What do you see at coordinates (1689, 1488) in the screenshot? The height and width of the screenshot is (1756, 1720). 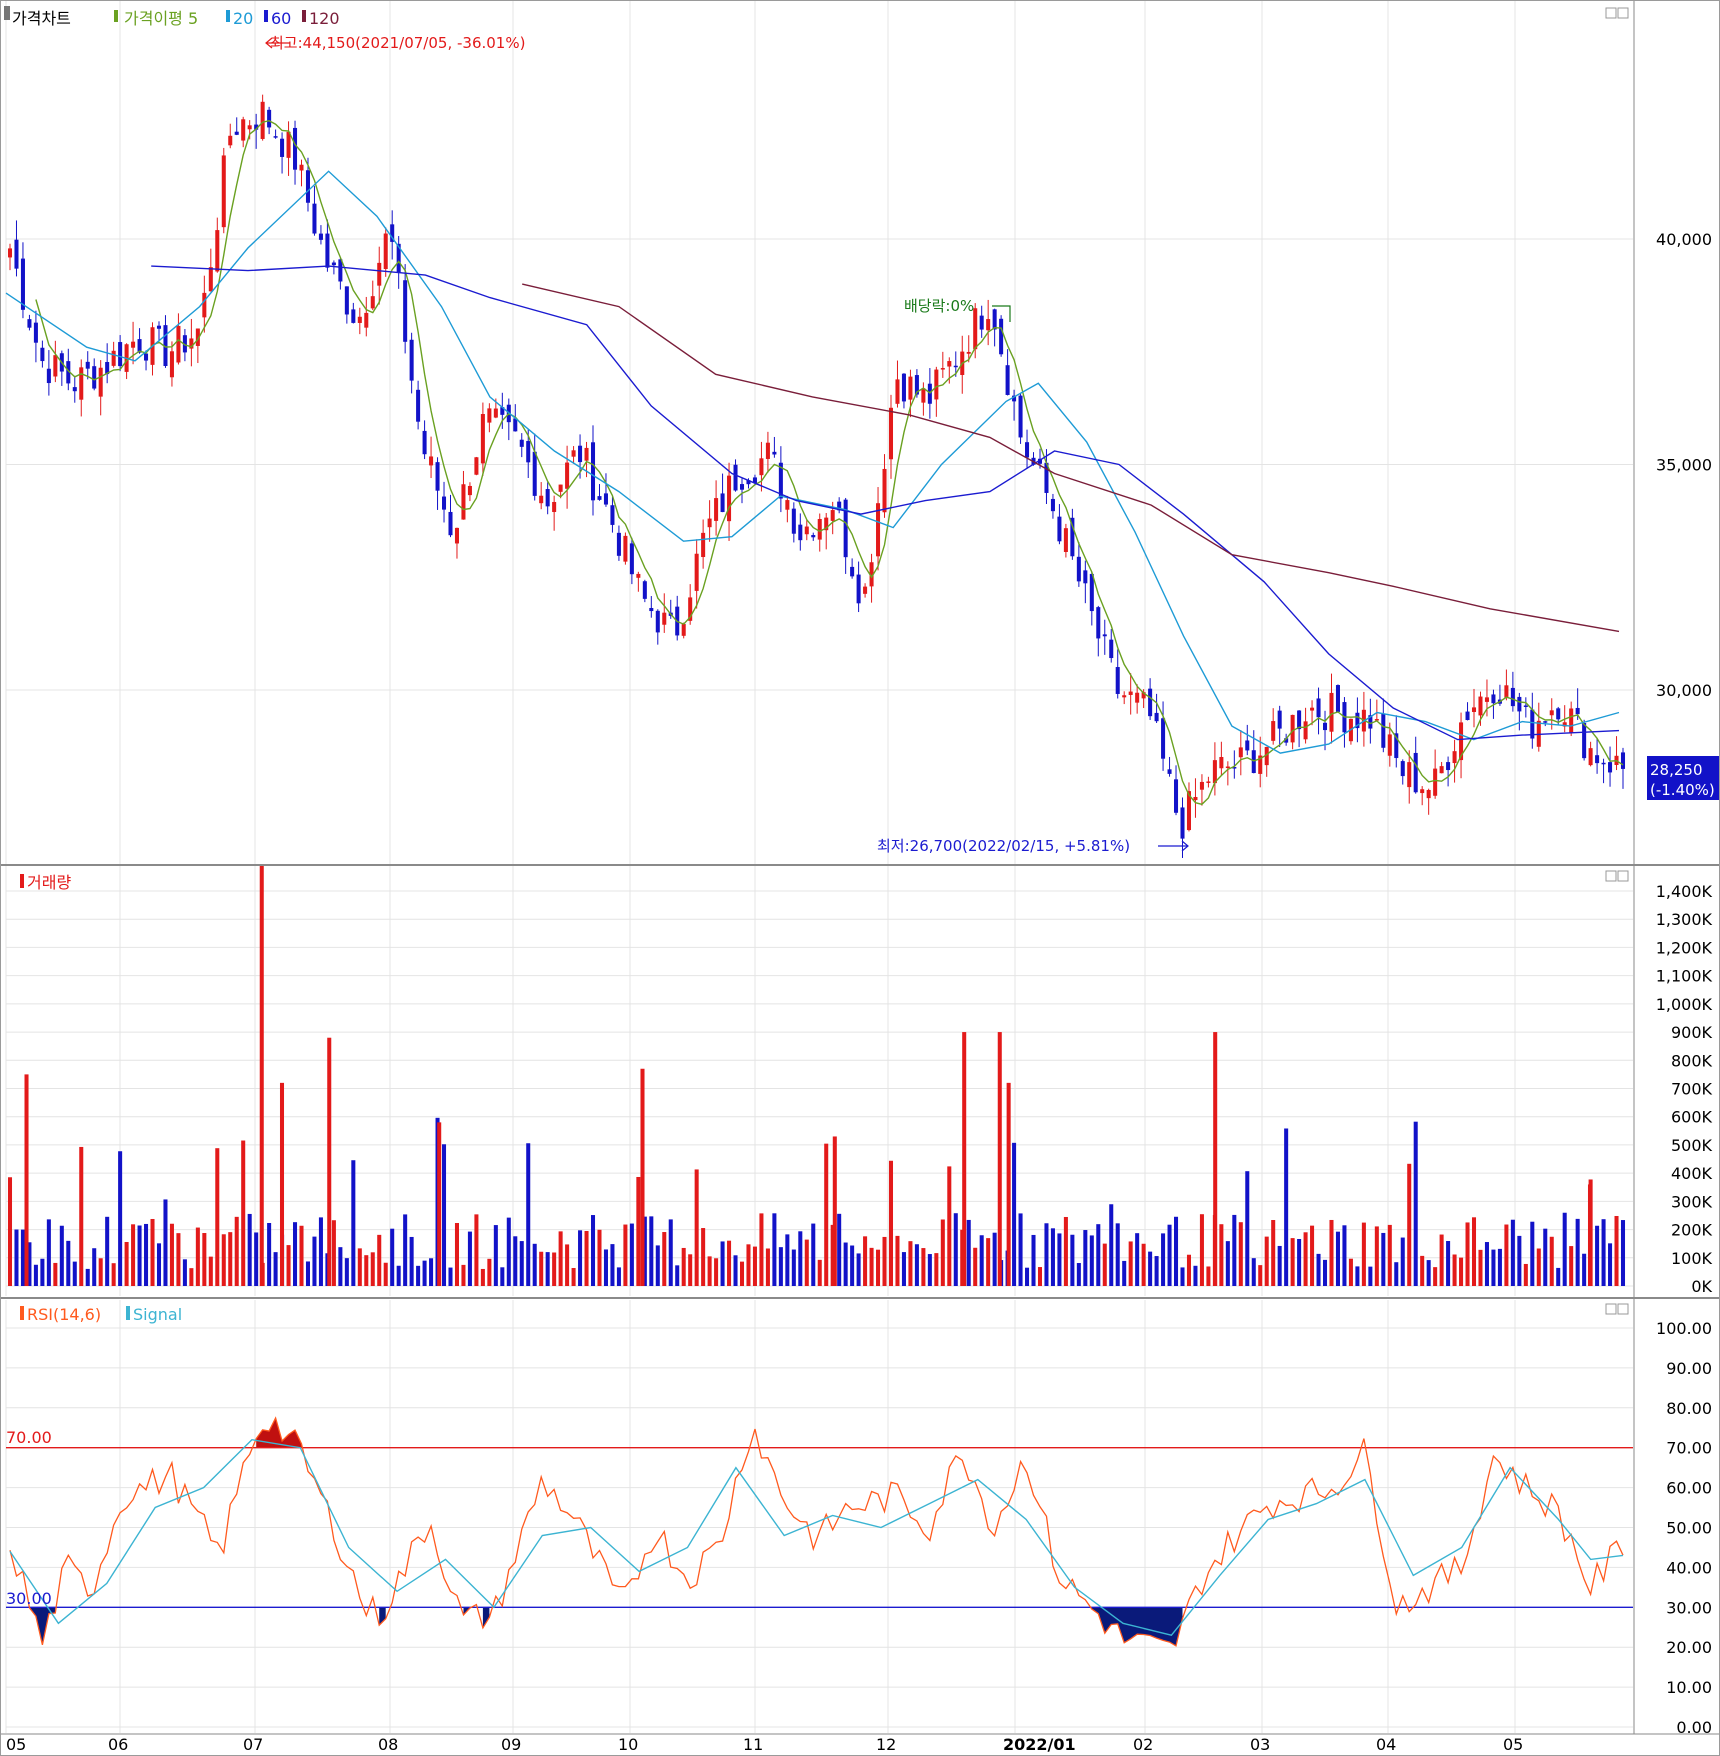 I see `rsi-tick-label: 60.00` at bounding box center [1689, 1488].